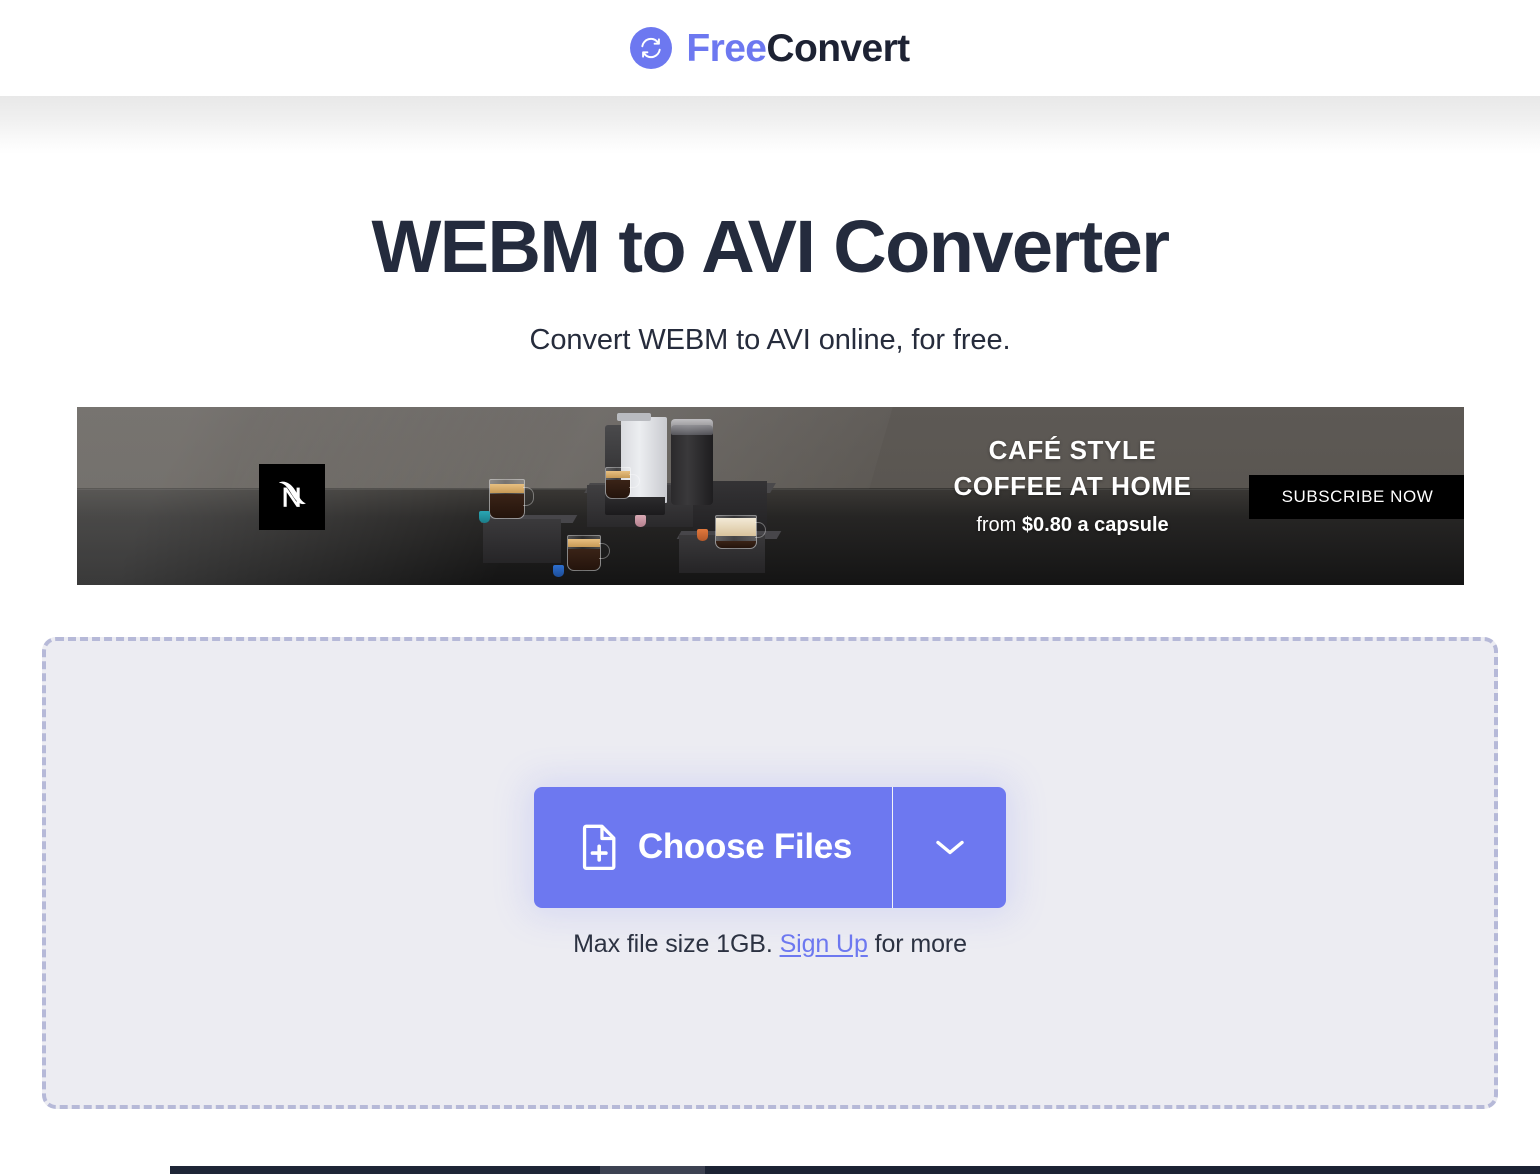 The width and height of the screenshot is (1540, 1174). I want to click on choose-files-button: Choose Files, so click(713, 847).